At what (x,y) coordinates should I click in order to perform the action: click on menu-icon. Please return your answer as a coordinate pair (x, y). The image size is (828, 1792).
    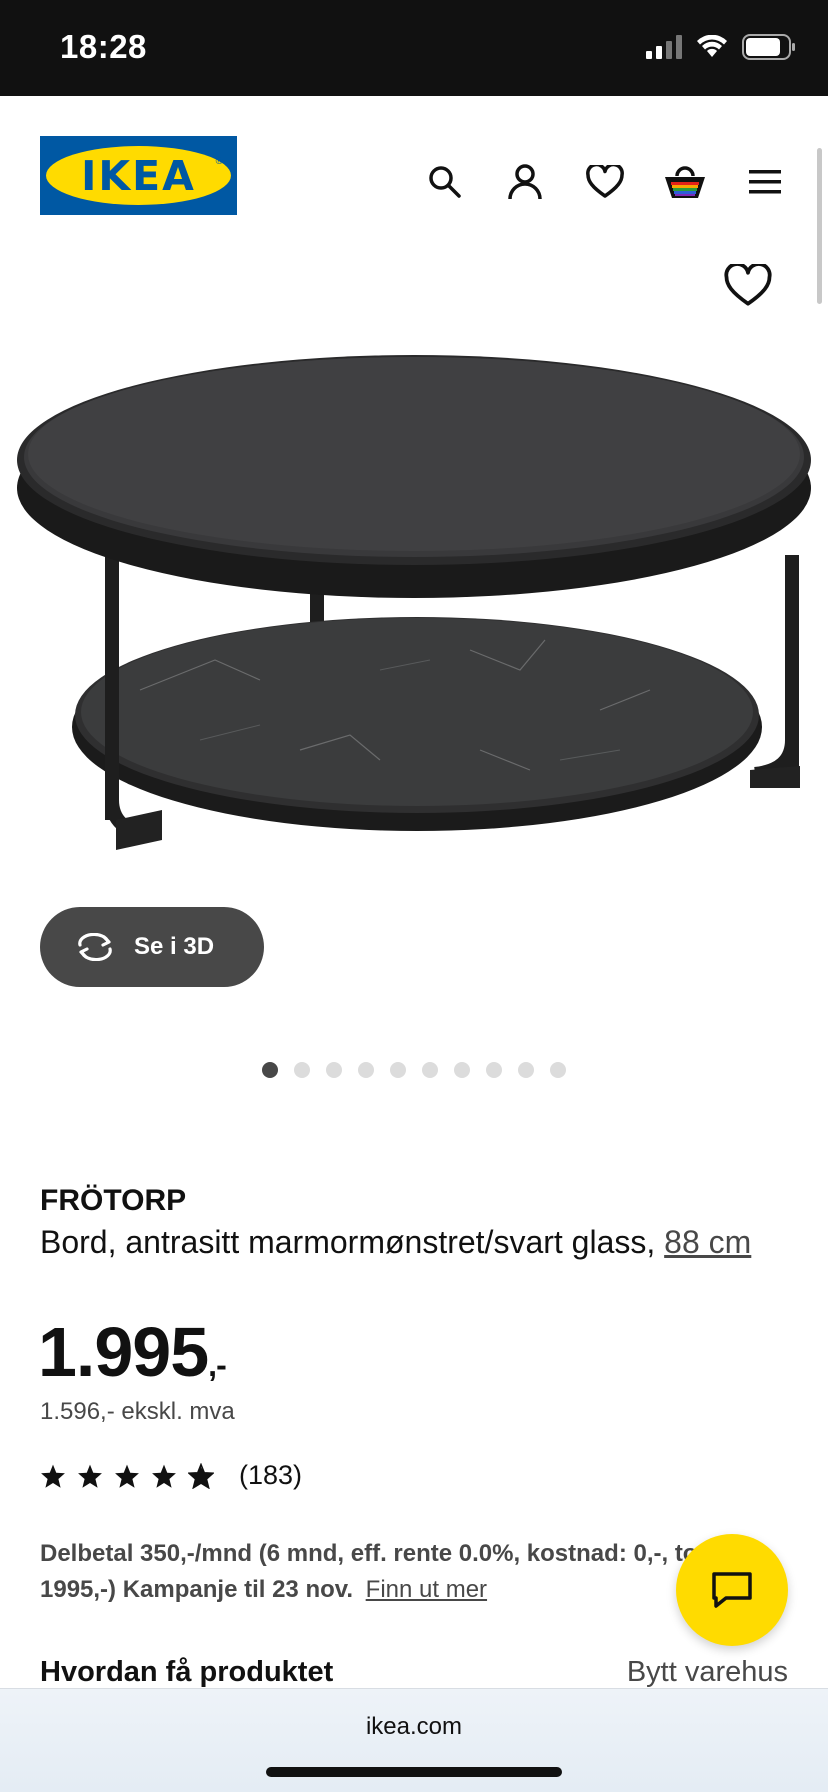
    Looking at the image, I should click on (765, 182).